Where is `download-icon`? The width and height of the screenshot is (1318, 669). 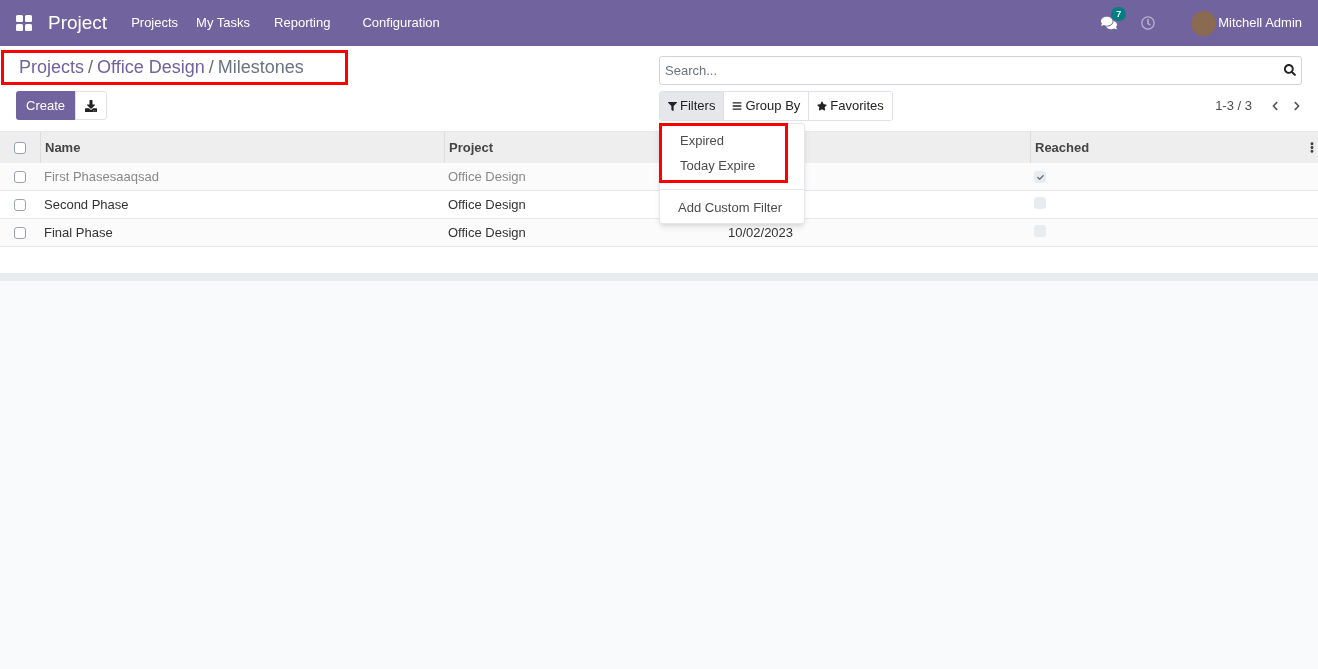 download-icon is located at coordinates (91, 105).